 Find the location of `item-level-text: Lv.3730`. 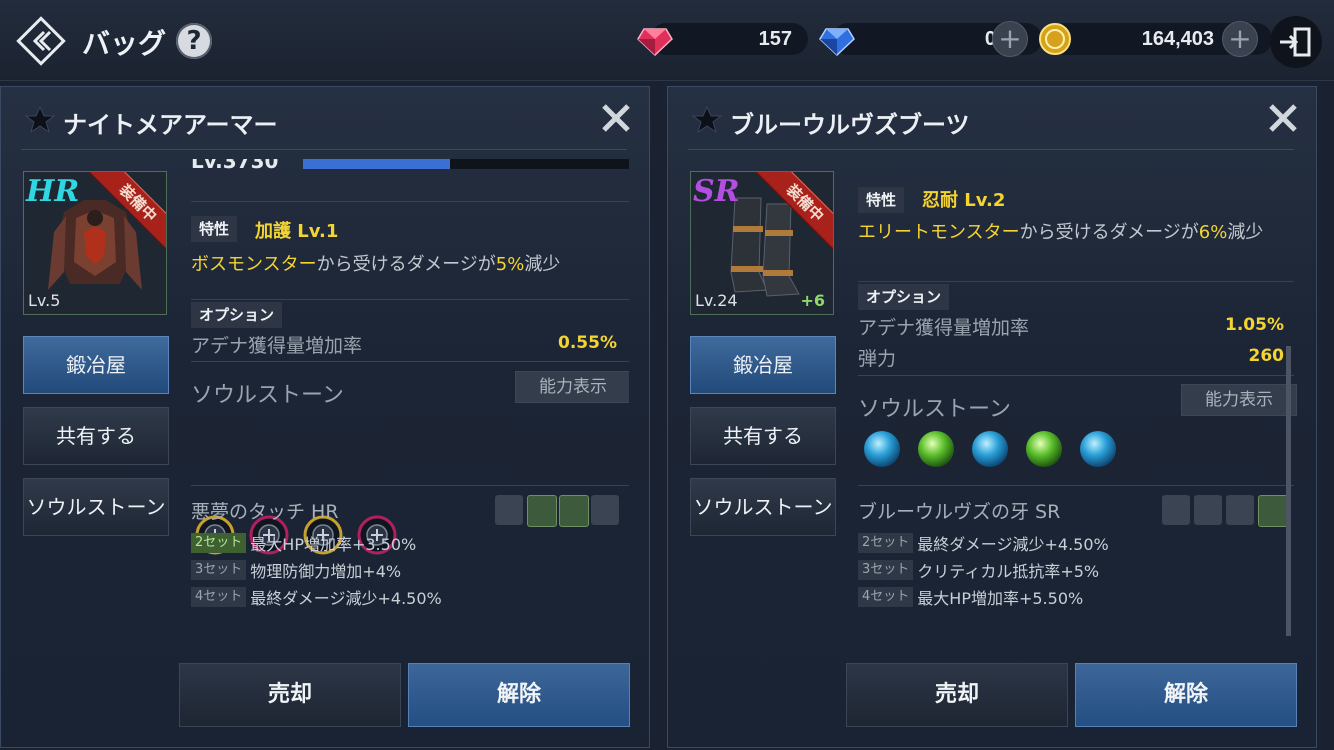

item-level-text: Lv.3730 is located at coordinates (235, 166).